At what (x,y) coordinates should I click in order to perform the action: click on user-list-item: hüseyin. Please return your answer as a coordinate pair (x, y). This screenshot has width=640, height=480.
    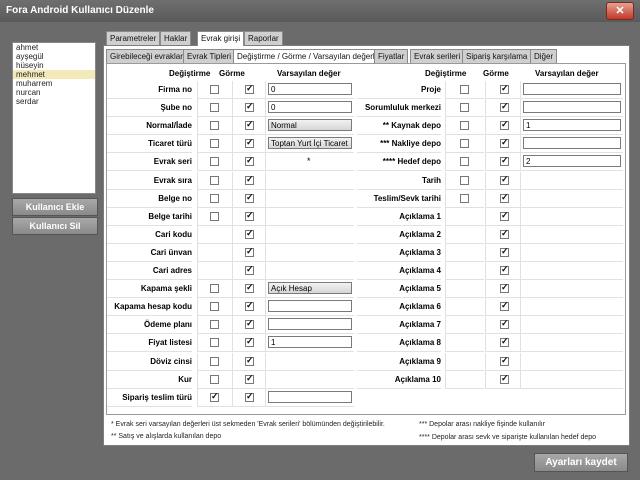
    Looking at the image, I should click on (54, 65).